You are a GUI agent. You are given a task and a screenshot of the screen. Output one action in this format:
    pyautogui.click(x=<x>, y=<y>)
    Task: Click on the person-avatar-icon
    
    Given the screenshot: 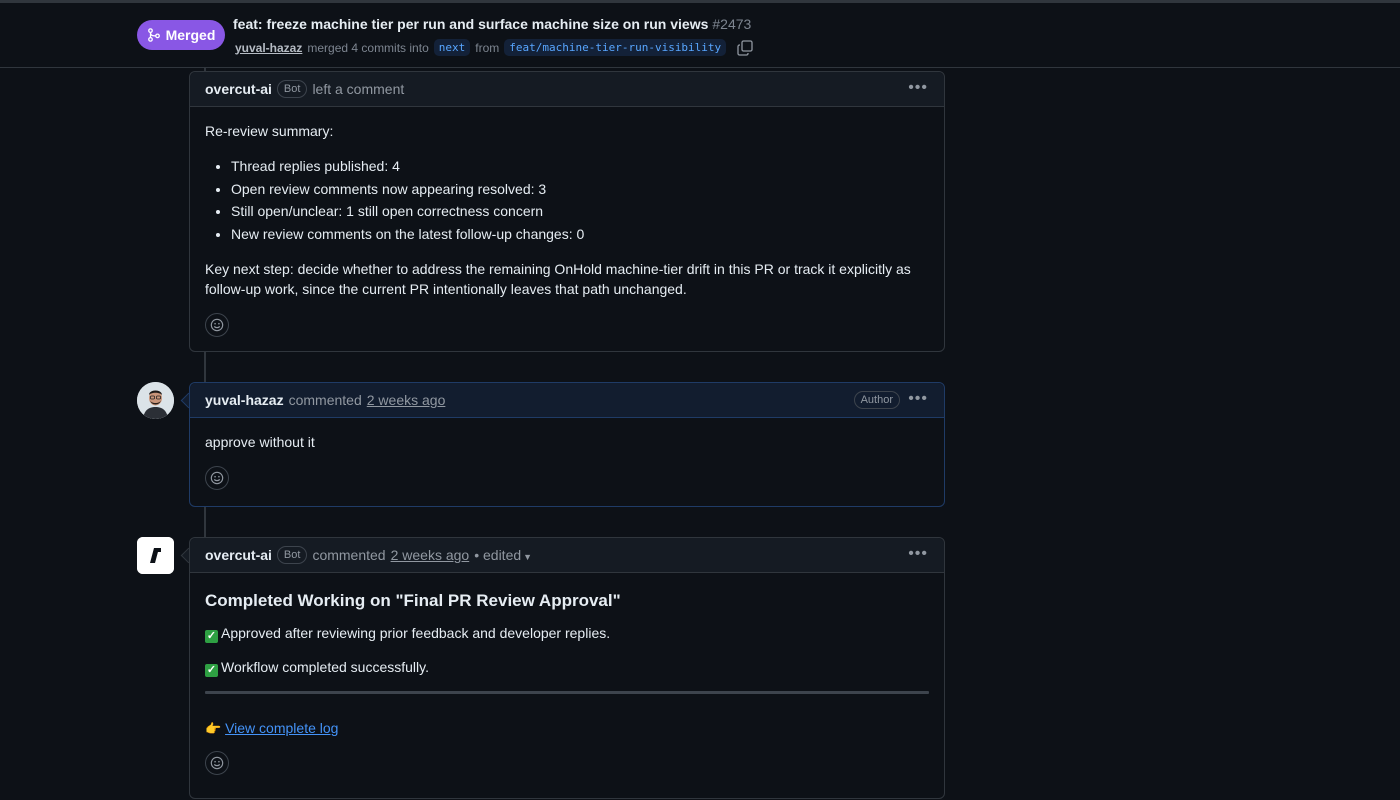 What is the action you would take?
    pyautogui.click(x=155, y=400)
    